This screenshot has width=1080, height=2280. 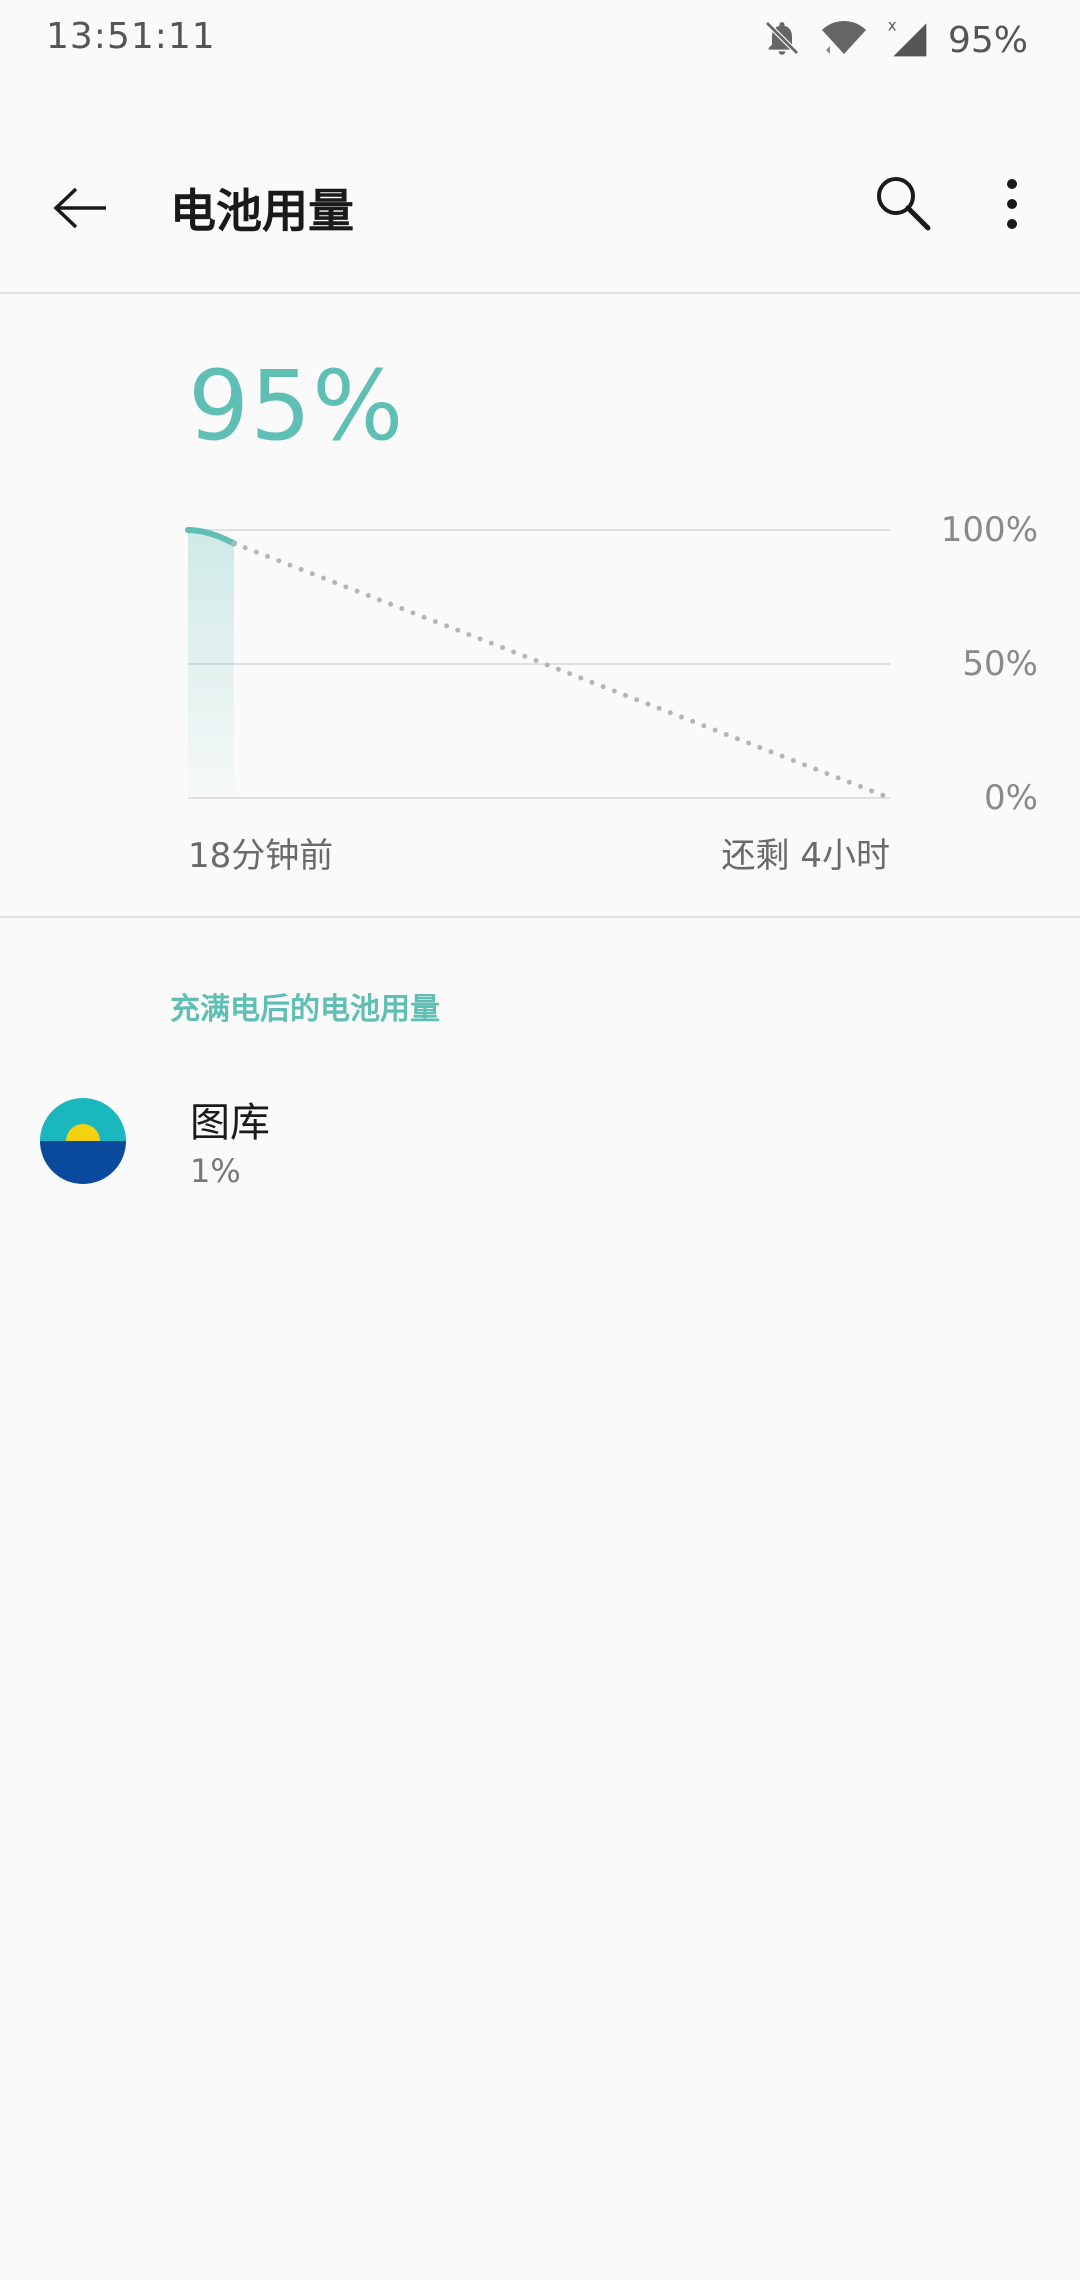 What do you see at coordinates (540, 205) in the screenshot?
I see `toolbar: 电池用量` at bounding box center [540, 205].